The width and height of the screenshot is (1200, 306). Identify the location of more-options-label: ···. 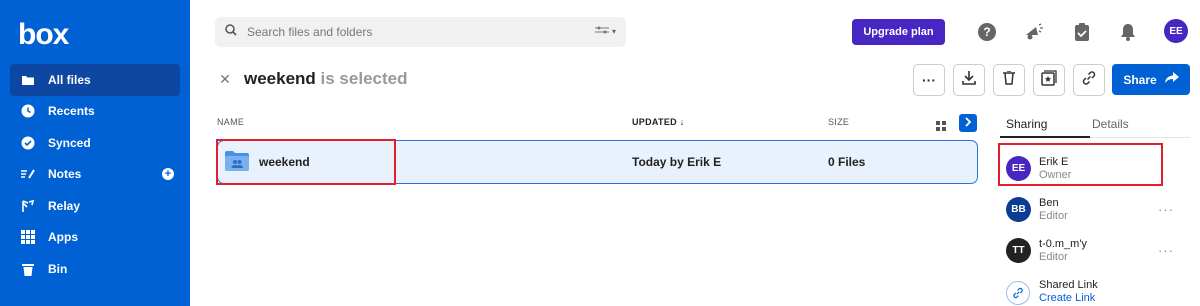
(929, 80).